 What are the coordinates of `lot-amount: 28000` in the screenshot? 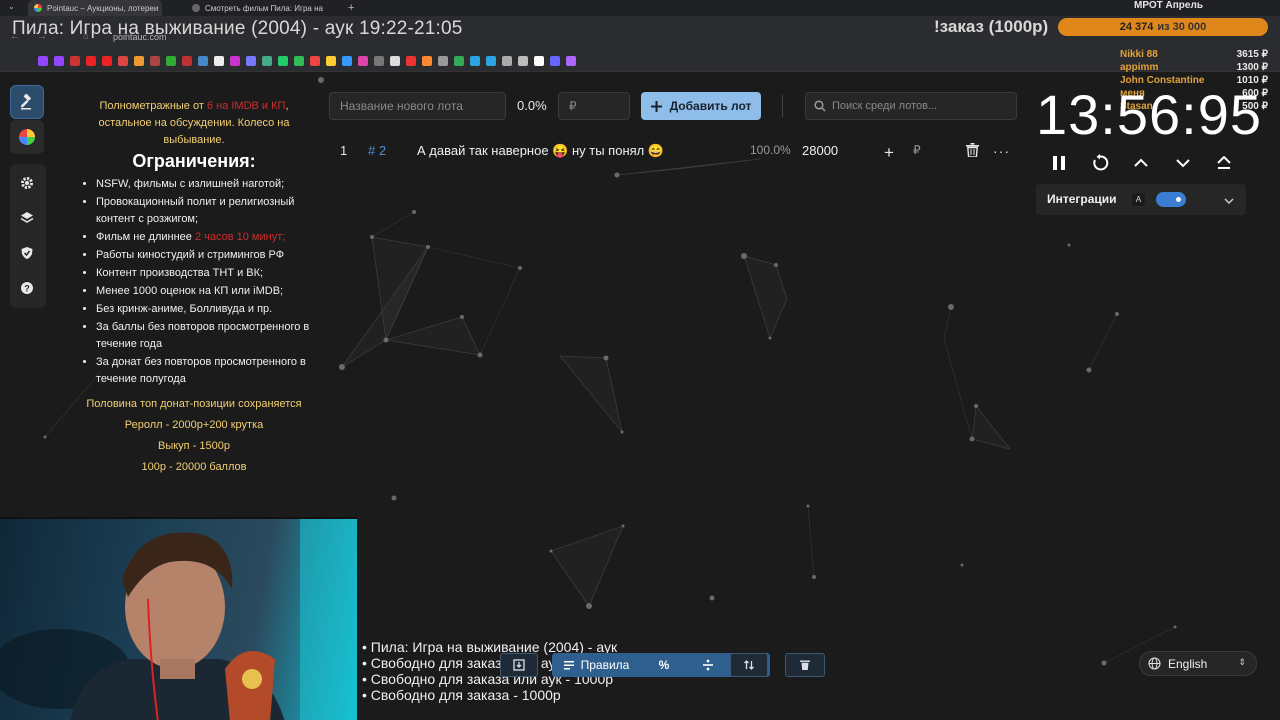 It's located at (820, 150).